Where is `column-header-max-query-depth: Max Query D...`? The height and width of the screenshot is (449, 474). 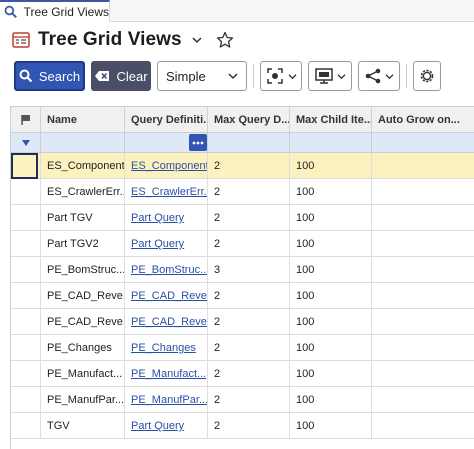
column-header-max-query-depth: Max Query D... is located at coordinates (249, 120).